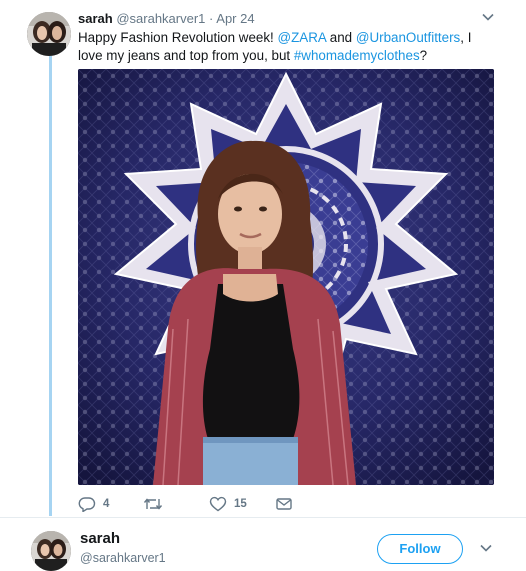 This screenshot has height=571, width=526. I want to click on tweet-actions: 4 15, so click(288, 506).